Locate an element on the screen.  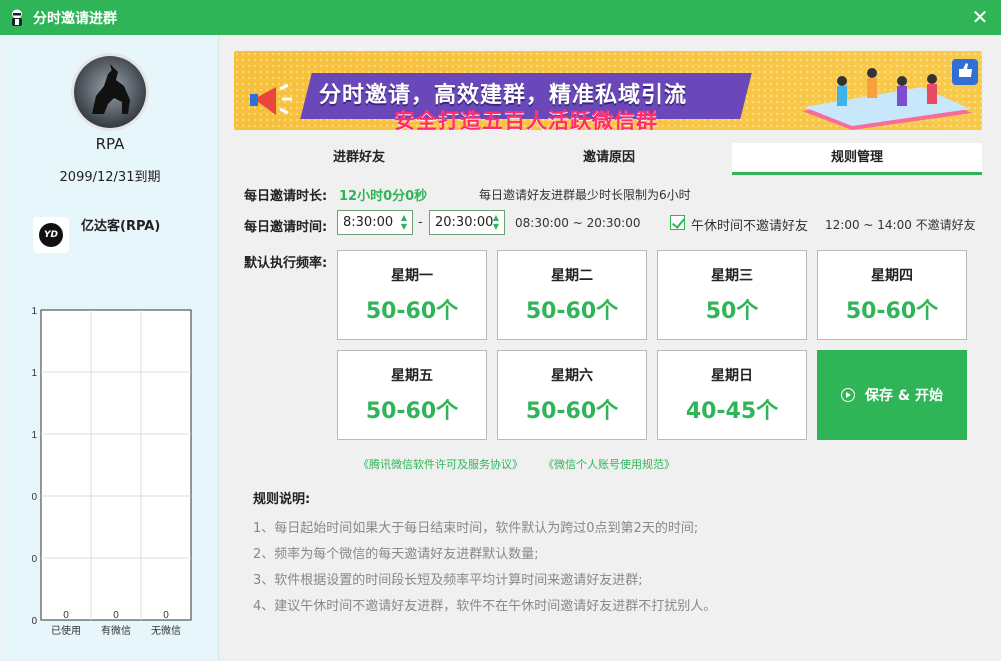
app-icon is located at coordinates (17, 17).